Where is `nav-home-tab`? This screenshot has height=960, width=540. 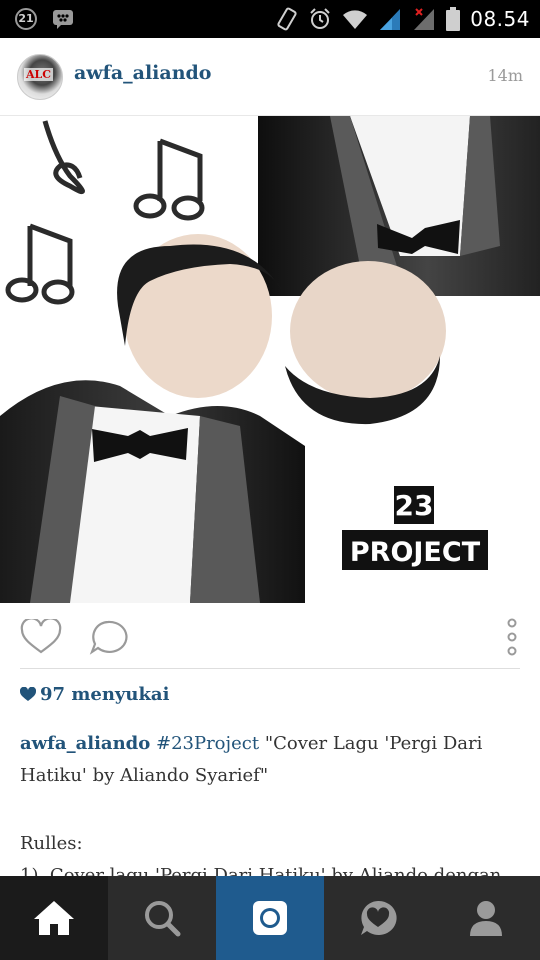 nav-home-tab is located at coordinates (54, 918).